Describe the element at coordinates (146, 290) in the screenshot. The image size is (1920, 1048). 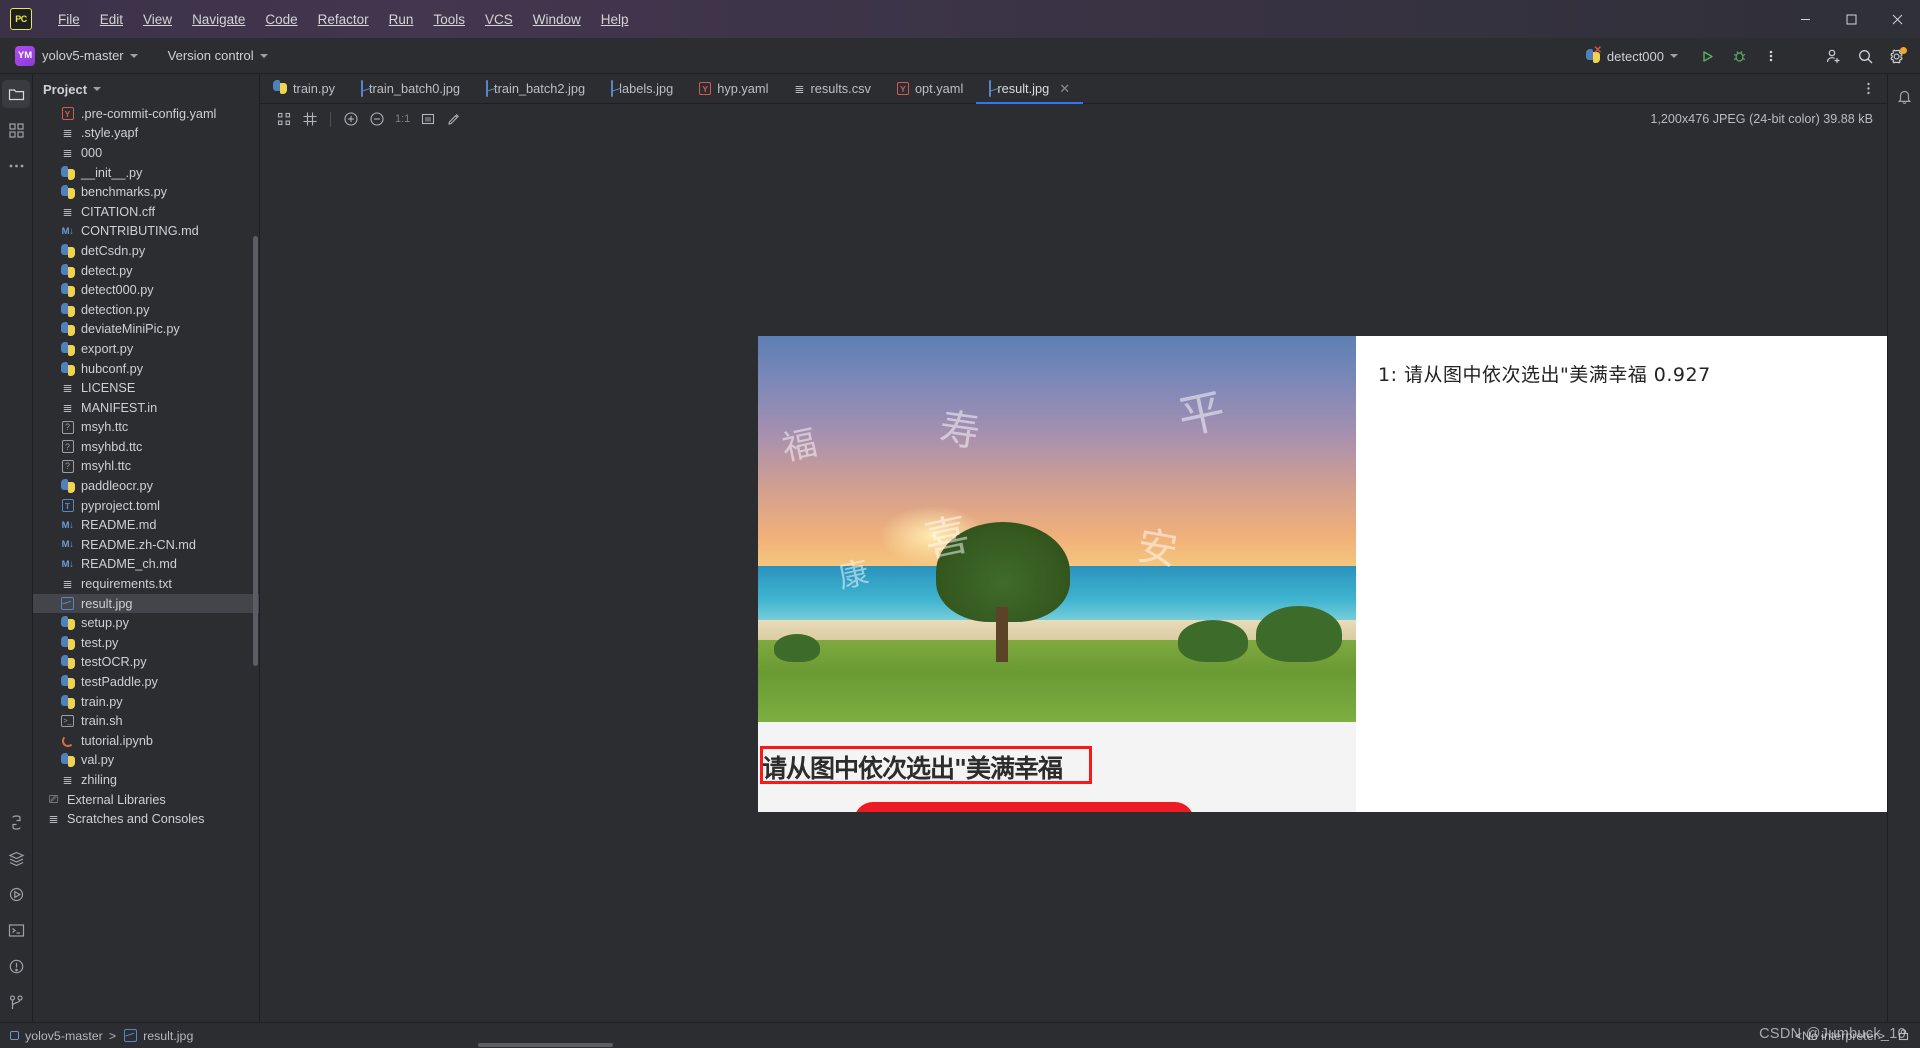
I see `list-item: detect000.py` at that location.